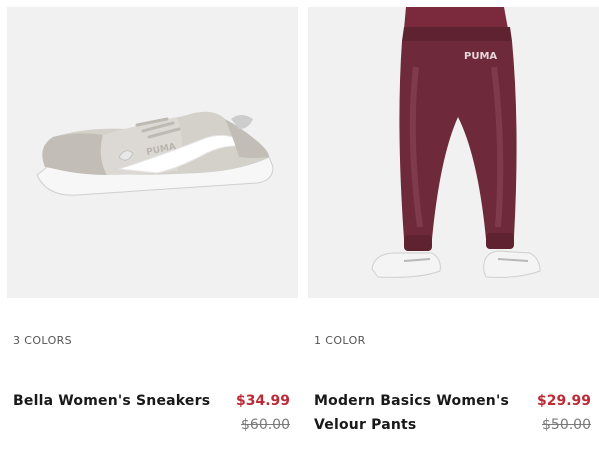 The height and width of the screenshot is (450, 599). I want to click on product-name: Modern Basics Women's Velour Pants, so click(411, 413).